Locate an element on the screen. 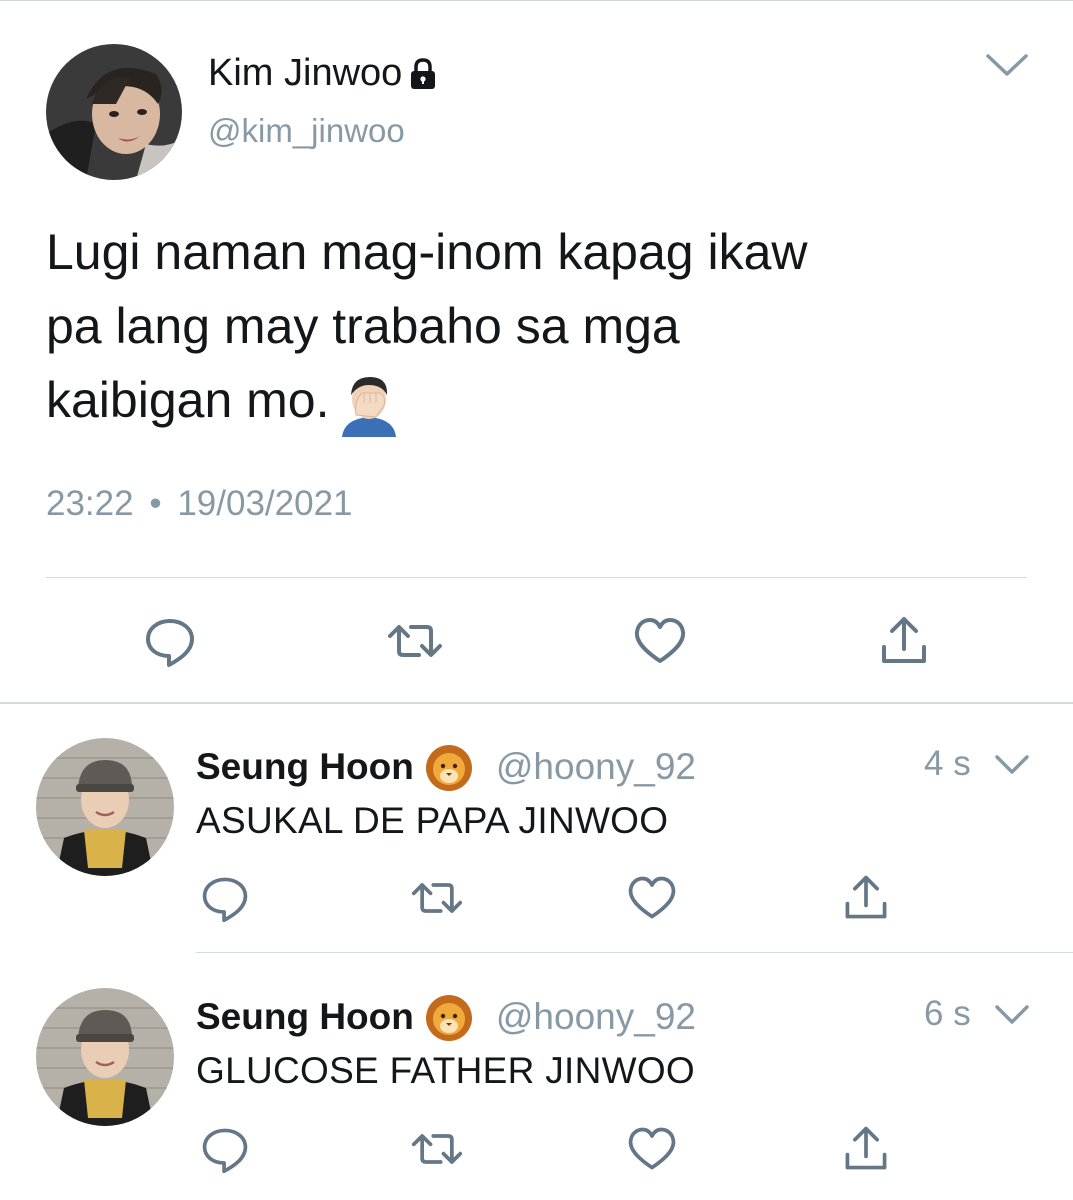 This screenshot has height=1200, width=1073. tweet-time: 23:22 is located at coordinates (90, 503).